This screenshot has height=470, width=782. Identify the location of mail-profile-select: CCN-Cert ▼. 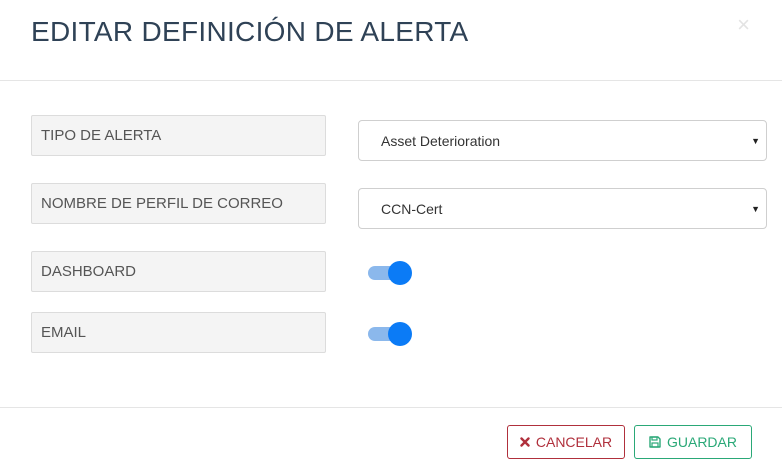
(562, 208).